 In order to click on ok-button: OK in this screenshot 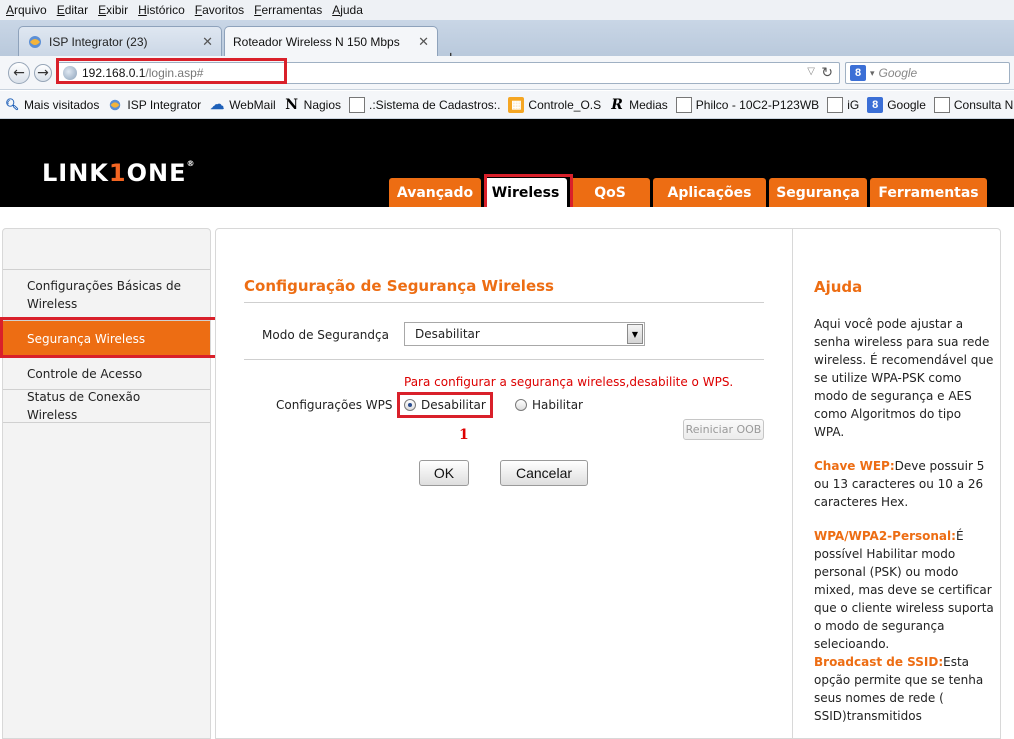, I will do `click(444, 473)`.